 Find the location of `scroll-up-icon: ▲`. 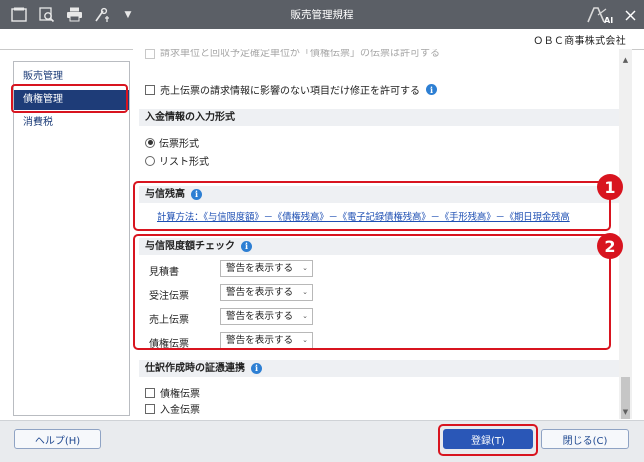

scroll-up-icon: ▲ is located at coordinates (625, 60).